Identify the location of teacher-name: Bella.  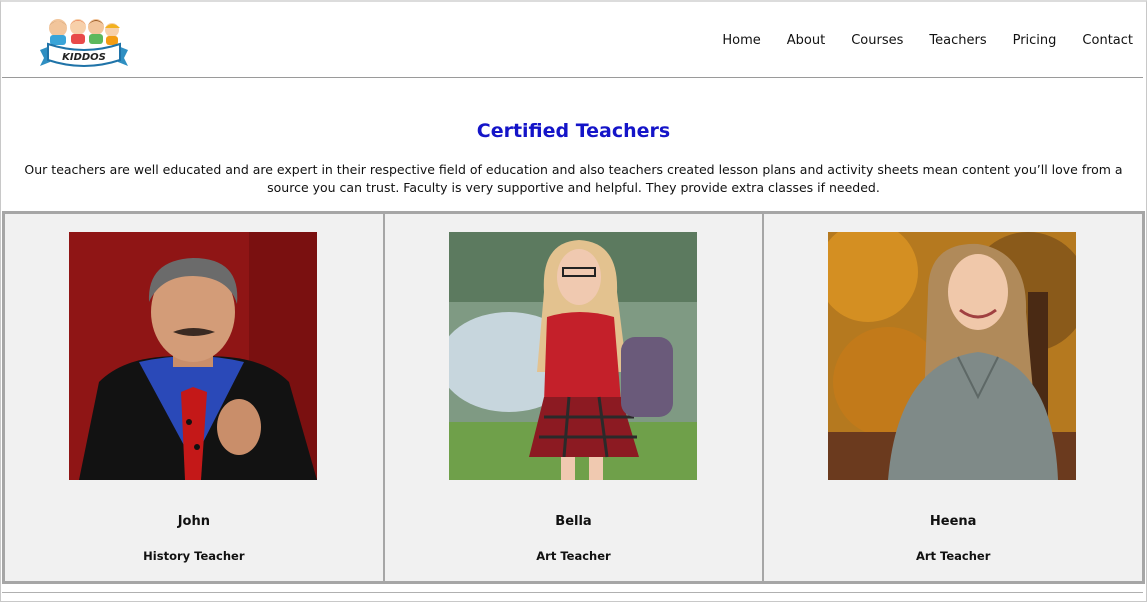
(573, 521).